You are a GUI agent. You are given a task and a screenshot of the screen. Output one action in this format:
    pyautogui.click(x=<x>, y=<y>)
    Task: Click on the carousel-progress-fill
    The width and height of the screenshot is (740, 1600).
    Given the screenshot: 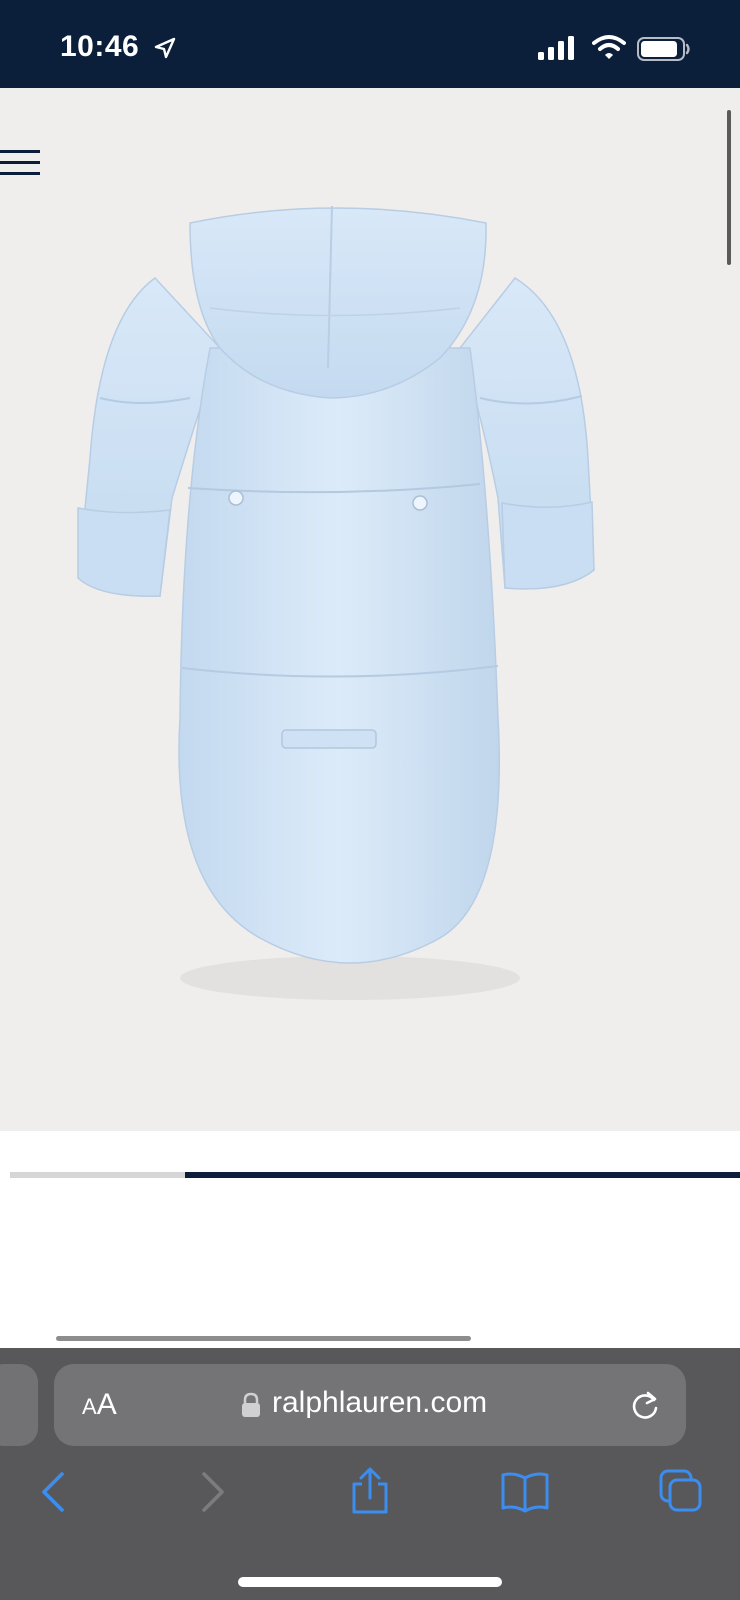 What is the action you would take?
    pyautogui.click(x=462, y=1175)
    